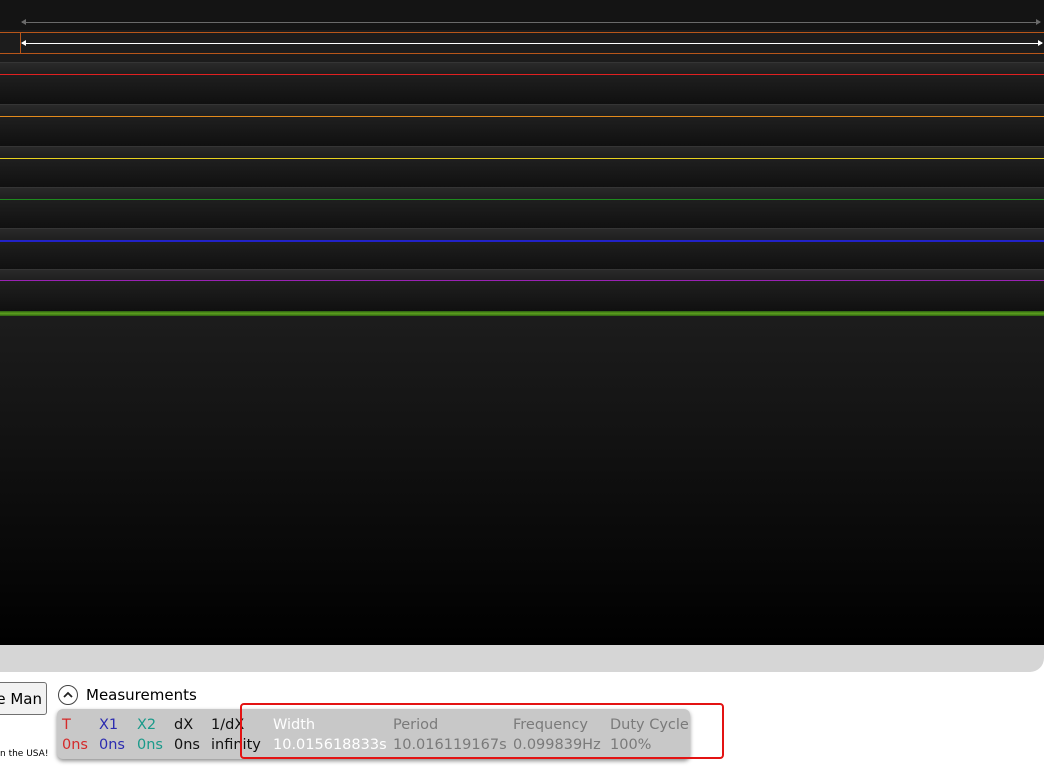 The image size is (1056, 771). Describe the element at coordinates (522, 15) in the screenshot. I see `time-ruler-row` at that location.